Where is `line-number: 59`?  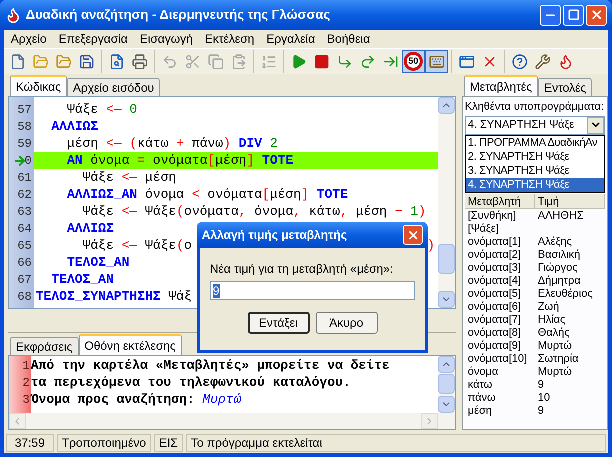 line-number: 59 is located at coordinates (24, 144).